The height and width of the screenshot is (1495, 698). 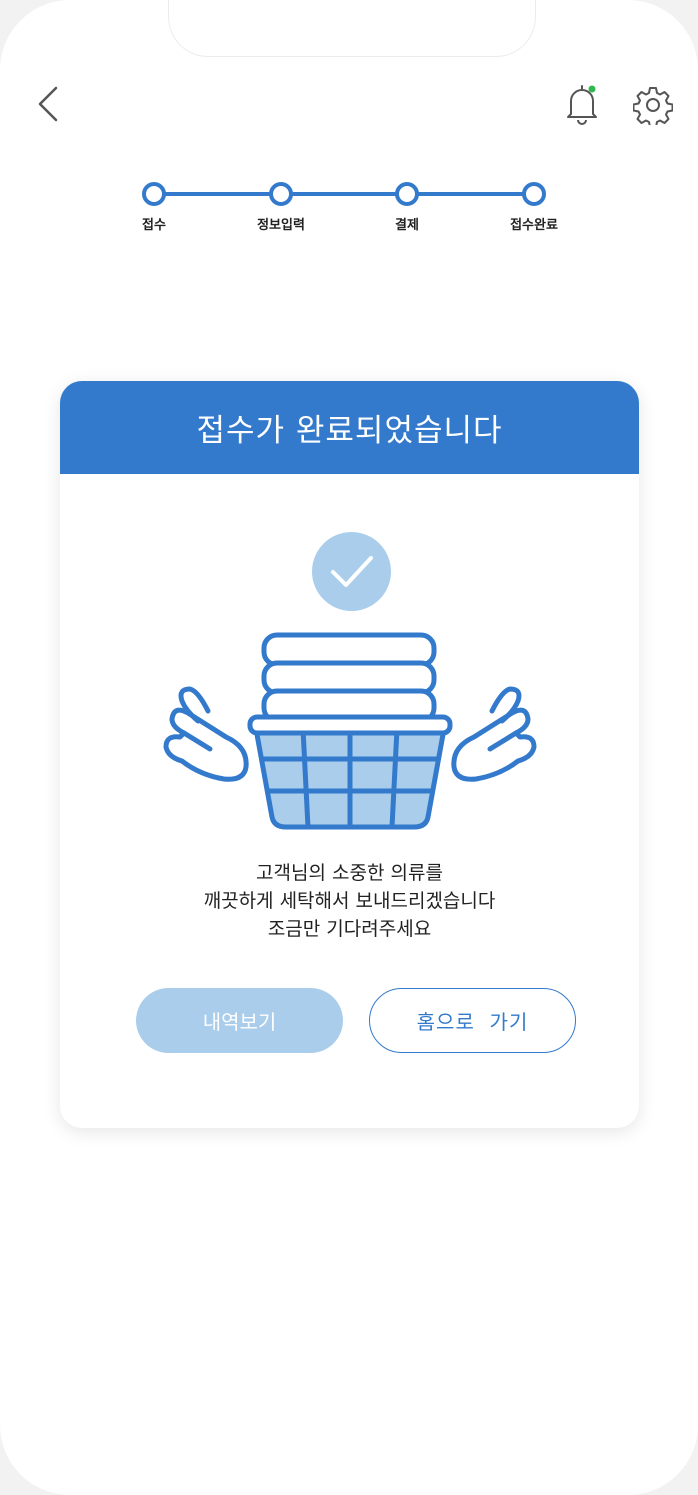 I want to click on progress-stepper: 접수 정보입력 결제 접수완료, so click(x=350, y=208).